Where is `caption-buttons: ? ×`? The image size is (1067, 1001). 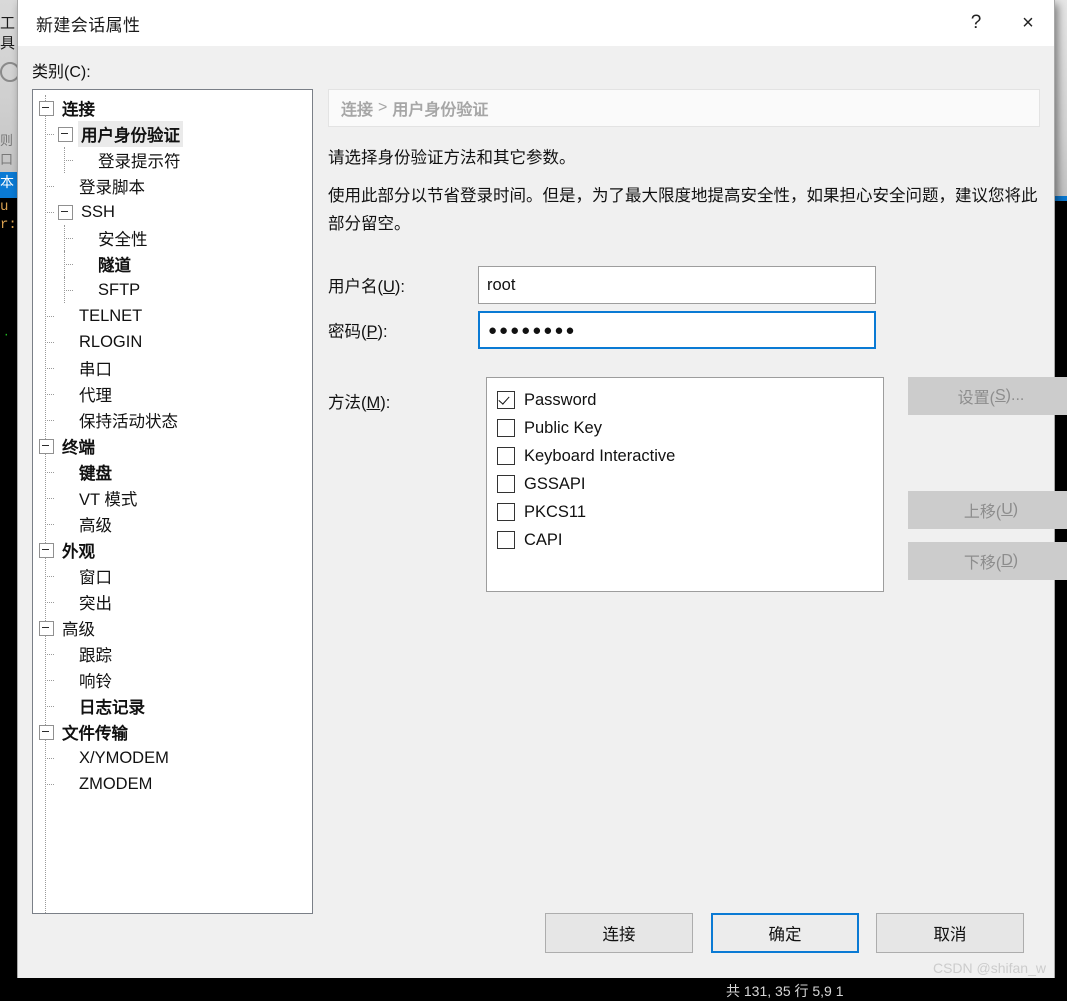 caption-buttons: ? × is located at coordinates (1002, 23).